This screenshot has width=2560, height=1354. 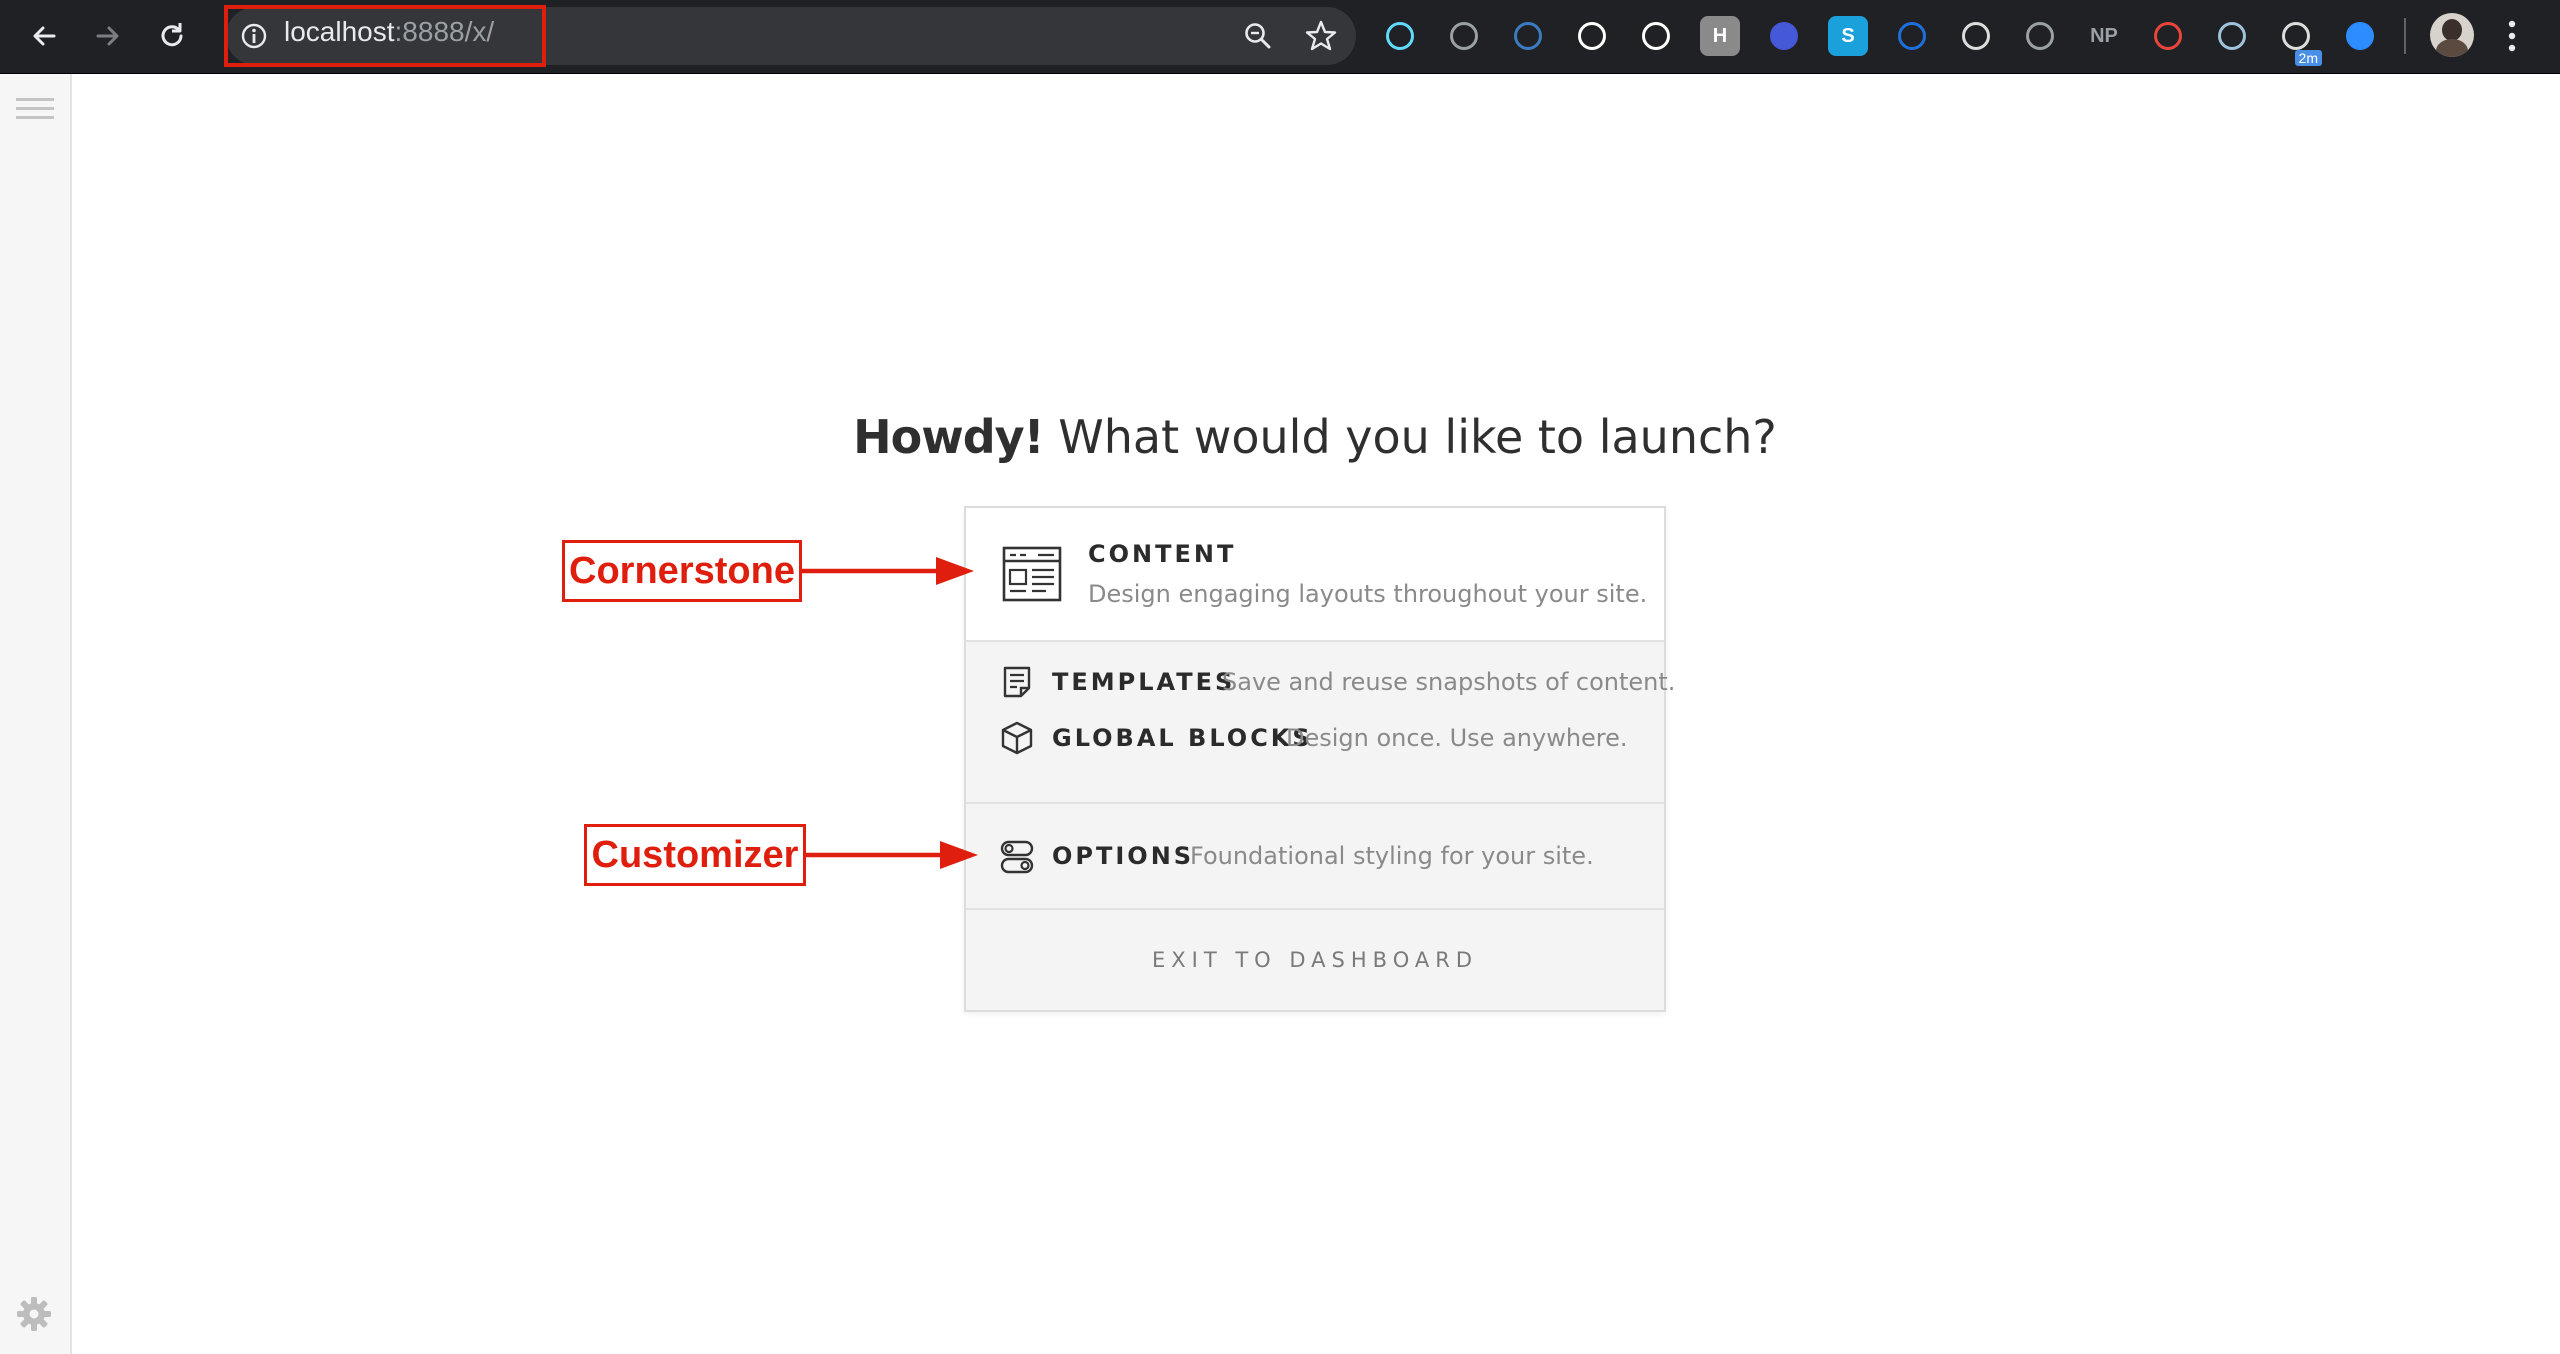 What do you see at coordinates (1182, 738) in the screenshot?
I see `global-blocks-title: GLOBAL BLOCKS` at bounding box center [1182, 738].